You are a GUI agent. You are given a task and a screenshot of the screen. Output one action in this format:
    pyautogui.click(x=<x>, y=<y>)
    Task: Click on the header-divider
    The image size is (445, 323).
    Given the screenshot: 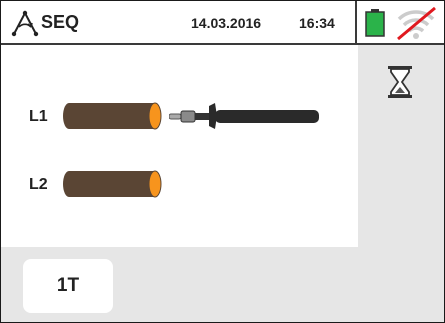 What is the action you would take?
    pyautogui.click(x=356, y=22)
    